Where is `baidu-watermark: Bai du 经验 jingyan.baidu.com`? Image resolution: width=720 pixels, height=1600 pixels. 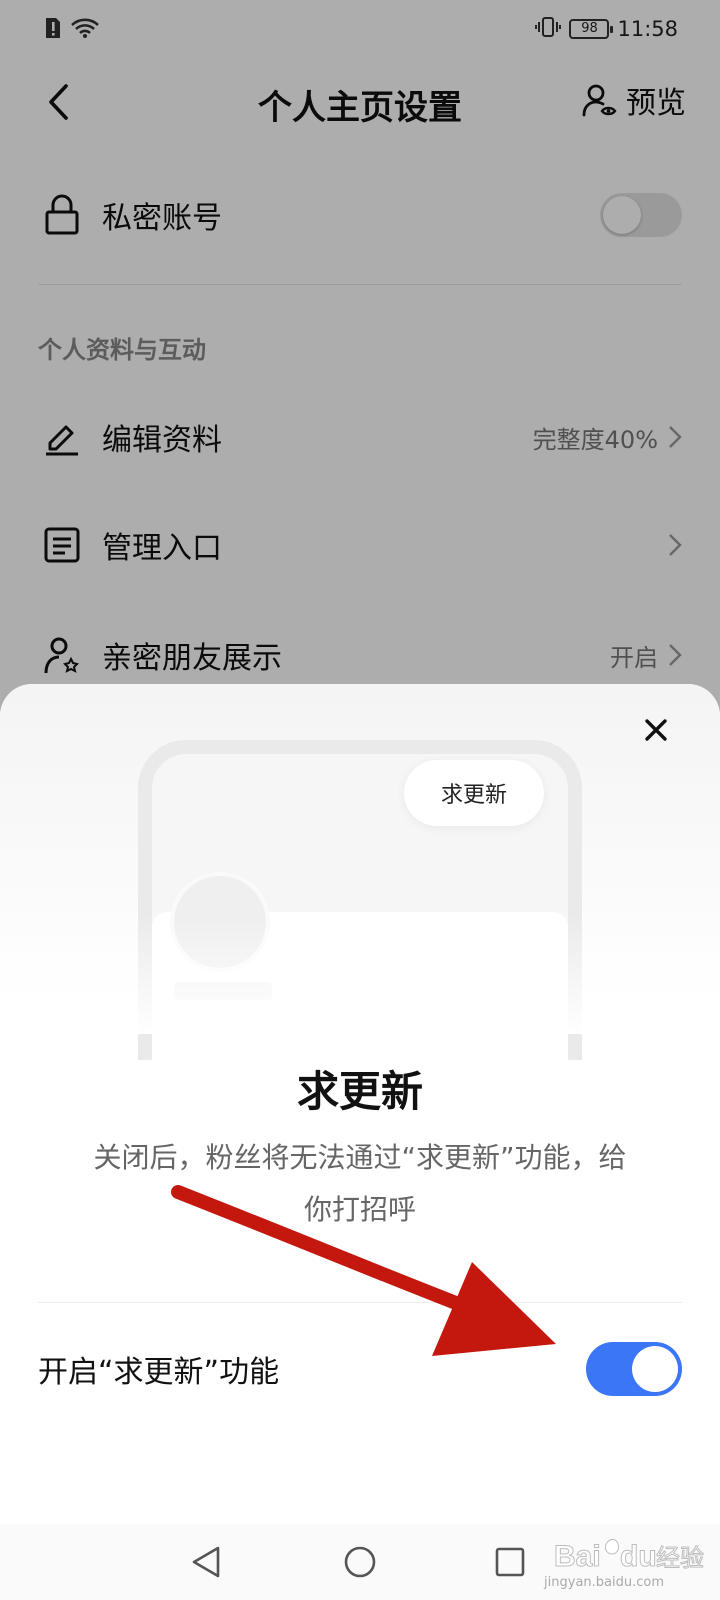 baidu-watermark: Bai du 经验 jingyan.baidu.com is located at coordinates (624, 1562).